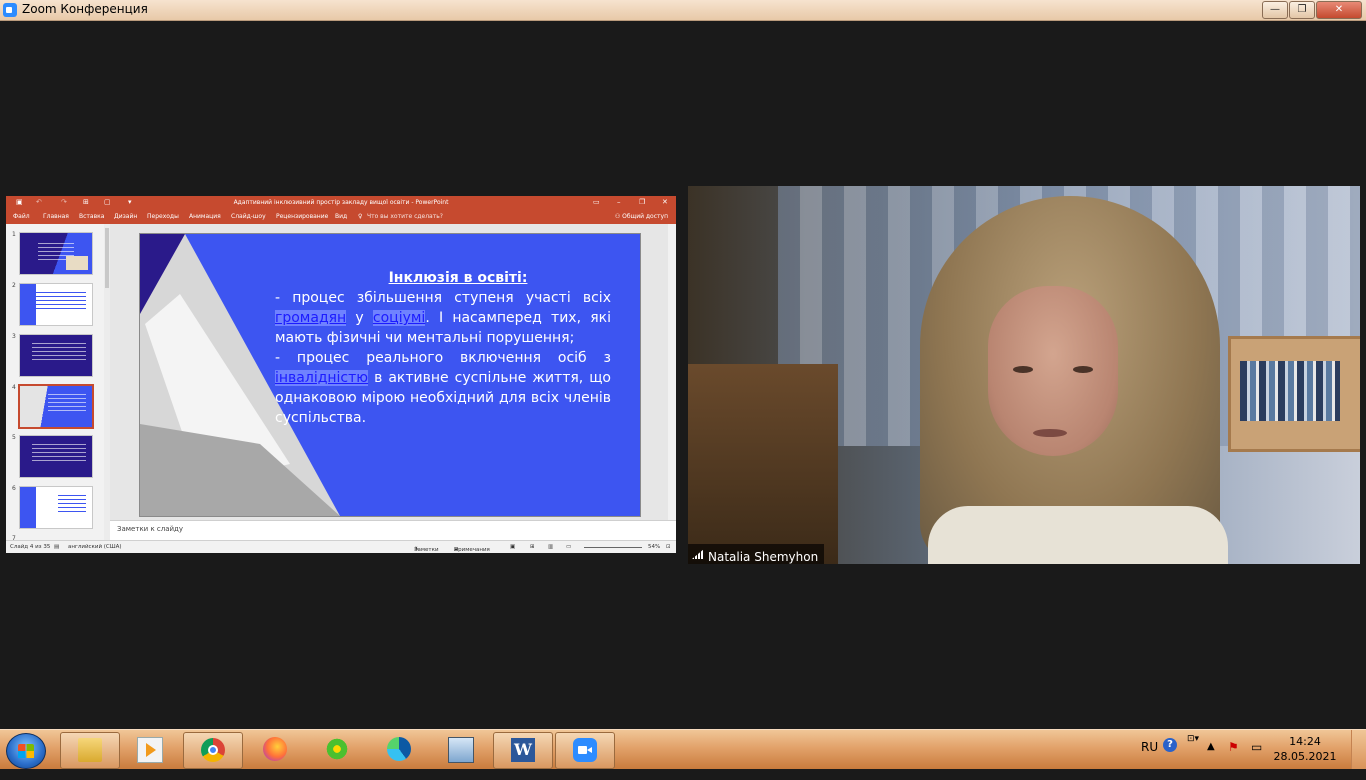 The height and width of the screenshot is (780, 1366). I want to click on hyperlink-citizens: громадян, so click(311, 318).